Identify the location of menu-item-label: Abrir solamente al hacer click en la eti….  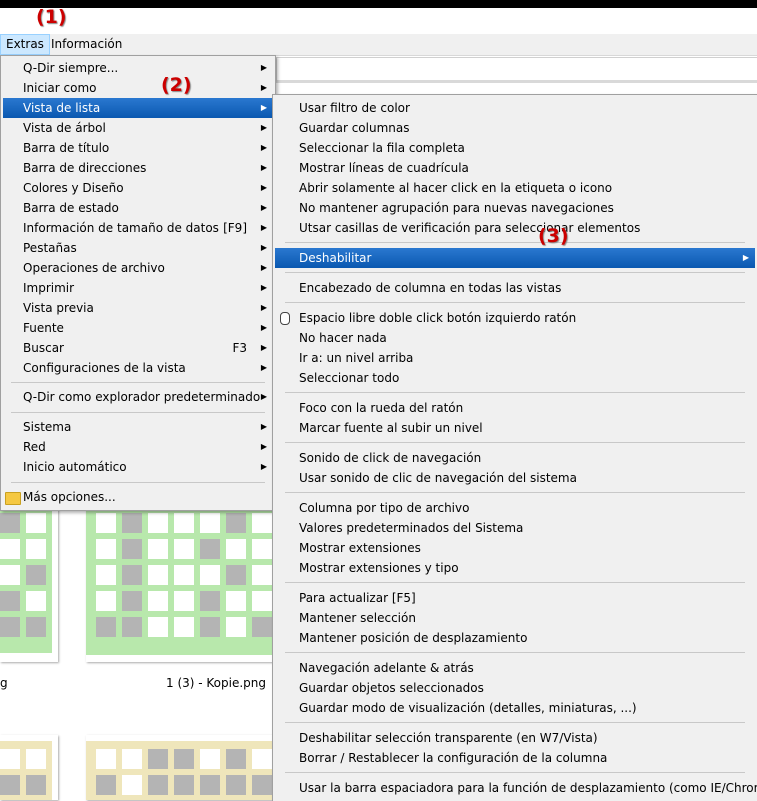
(456, 188).